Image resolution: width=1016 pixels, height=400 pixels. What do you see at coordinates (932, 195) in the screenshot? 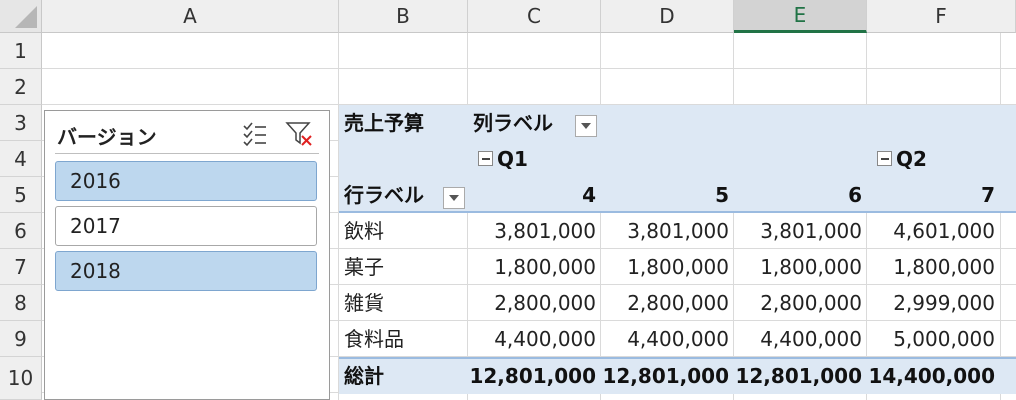
I see `month-header-7: 7` at bounding box center [932, 195].